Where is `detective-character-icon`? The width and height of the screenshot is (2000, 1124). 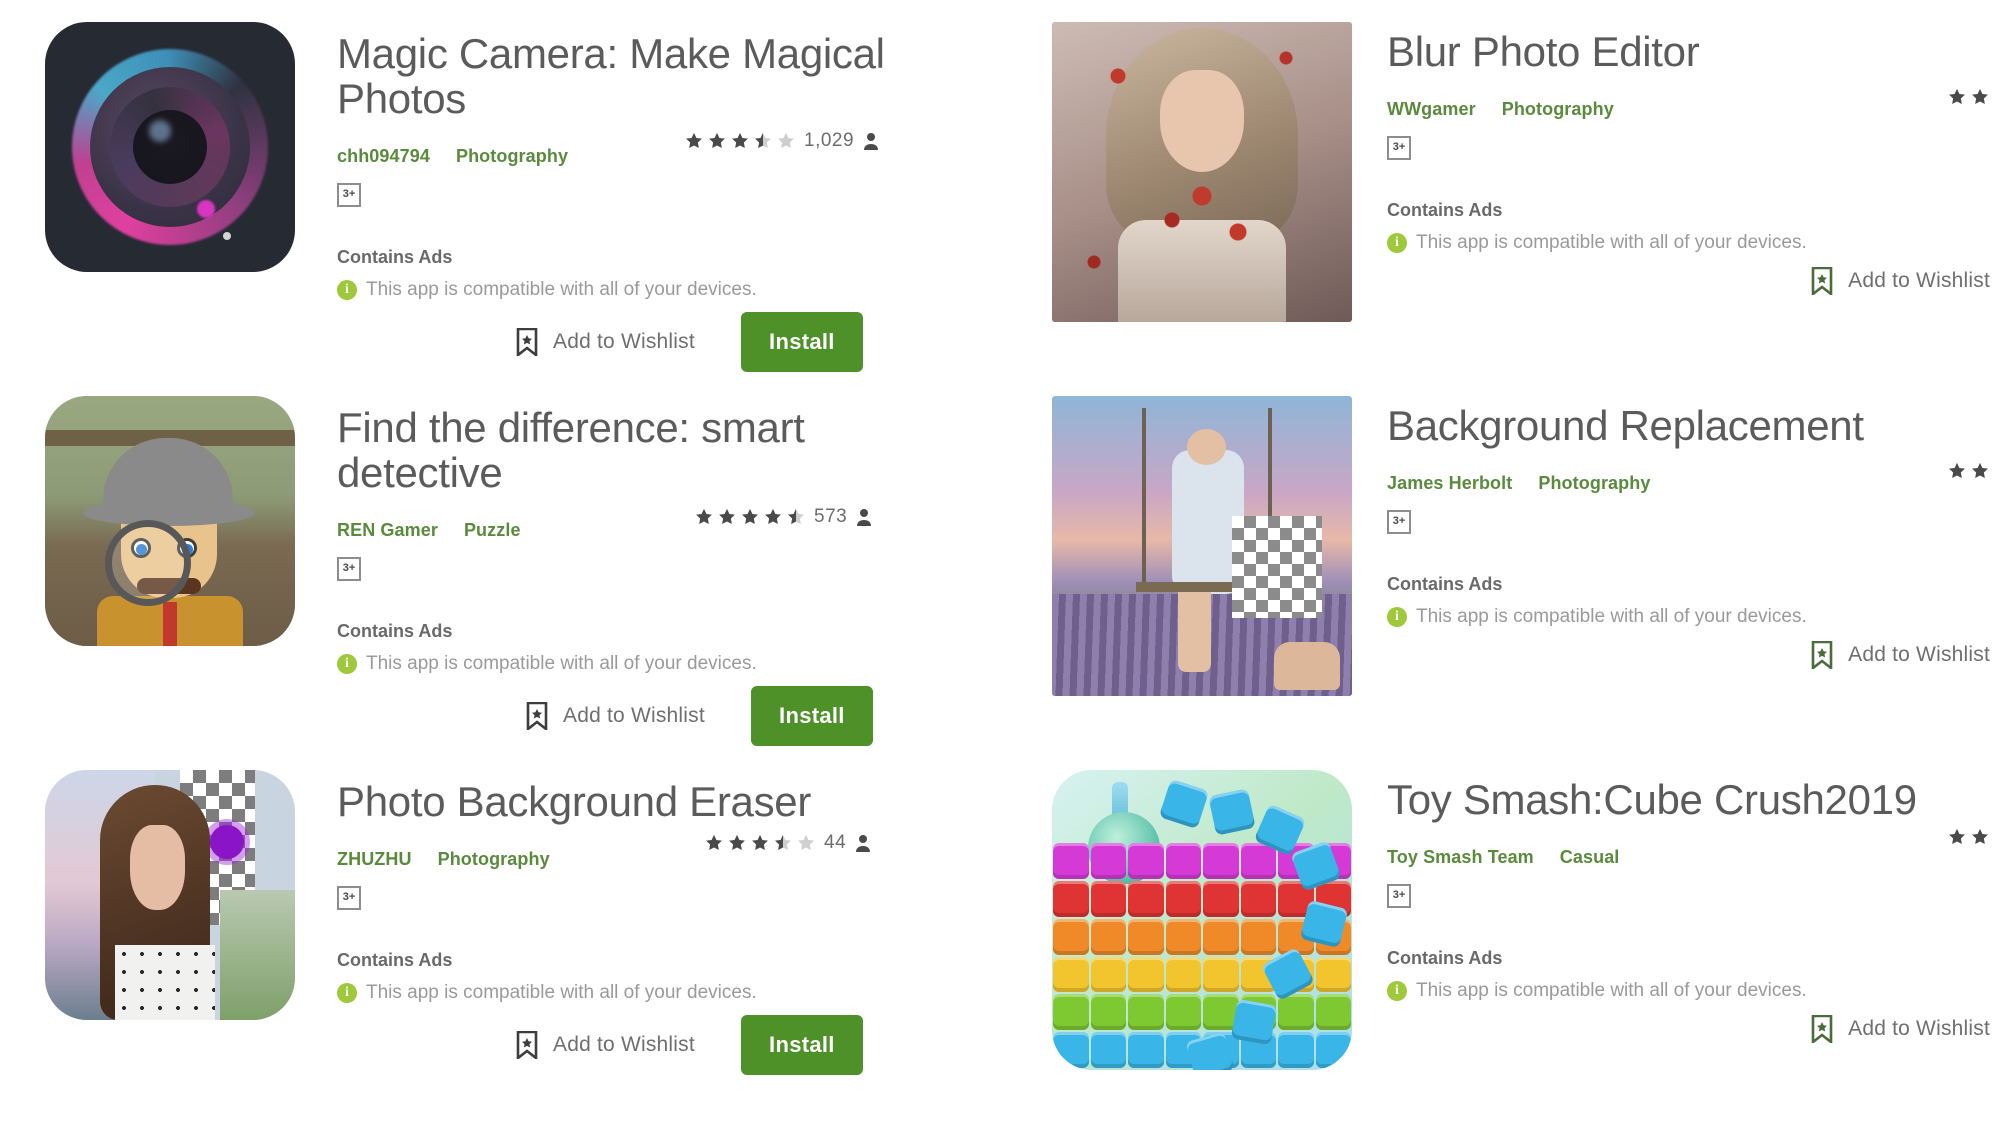 detective-character-icon is located at coordinates (170, 521).